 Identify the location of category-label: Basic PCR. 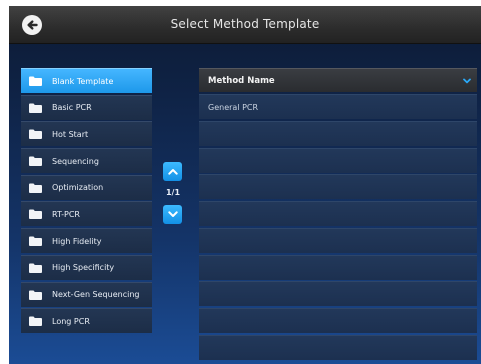
(72, 108).